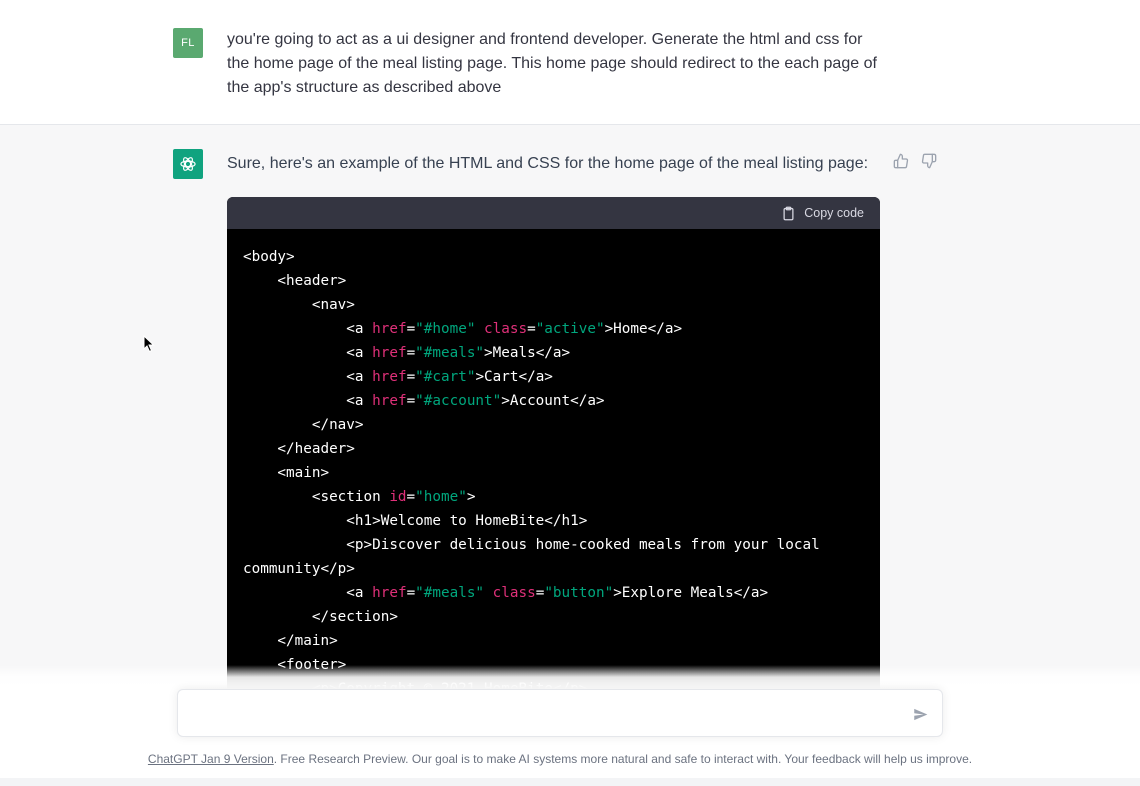 This screenshot has width=1140, height=786. What do you see at coordinates (303, 425) in the screenshot?
I see `code-text: </nav>` at bounding box center [303, 425].